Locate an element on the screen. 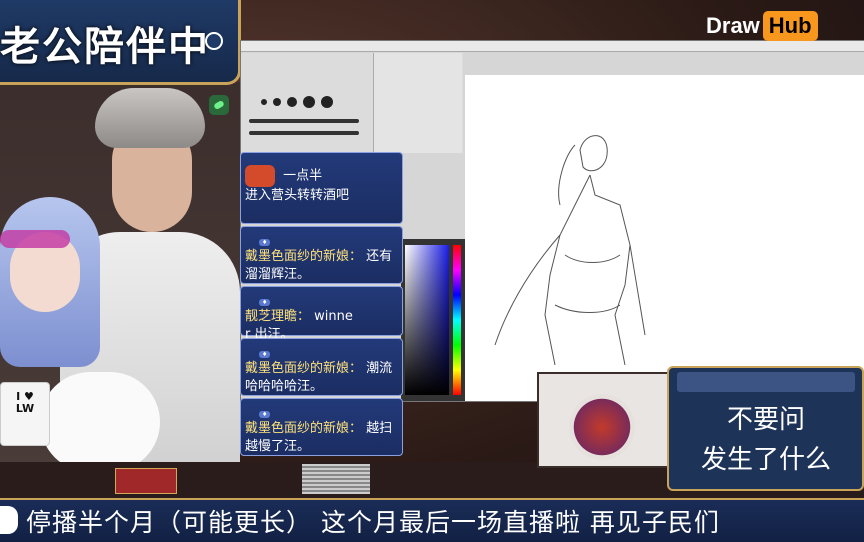 This screenshot has height=542, width=864. notice-text: 不要问 发生了什么 is located at coordinates (766, 440).